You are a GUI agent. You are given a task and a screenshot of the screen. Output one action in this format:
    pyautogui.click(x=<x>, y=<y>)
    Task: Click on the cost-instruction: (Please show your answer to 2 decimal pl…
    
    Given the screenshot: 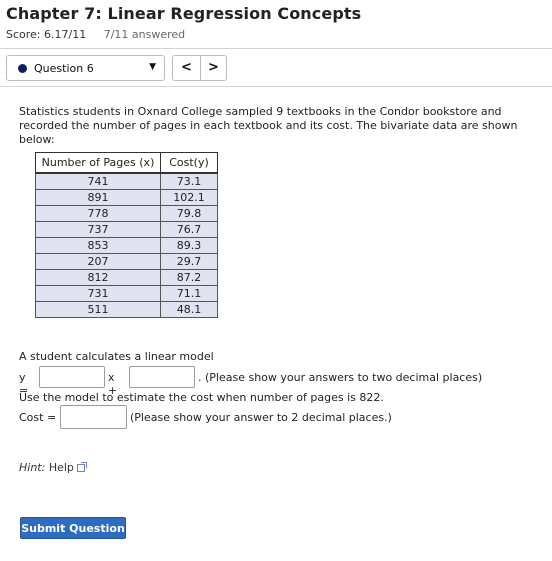 What is the action you would take?
    pyautogui.click(x=261, y=417)
    